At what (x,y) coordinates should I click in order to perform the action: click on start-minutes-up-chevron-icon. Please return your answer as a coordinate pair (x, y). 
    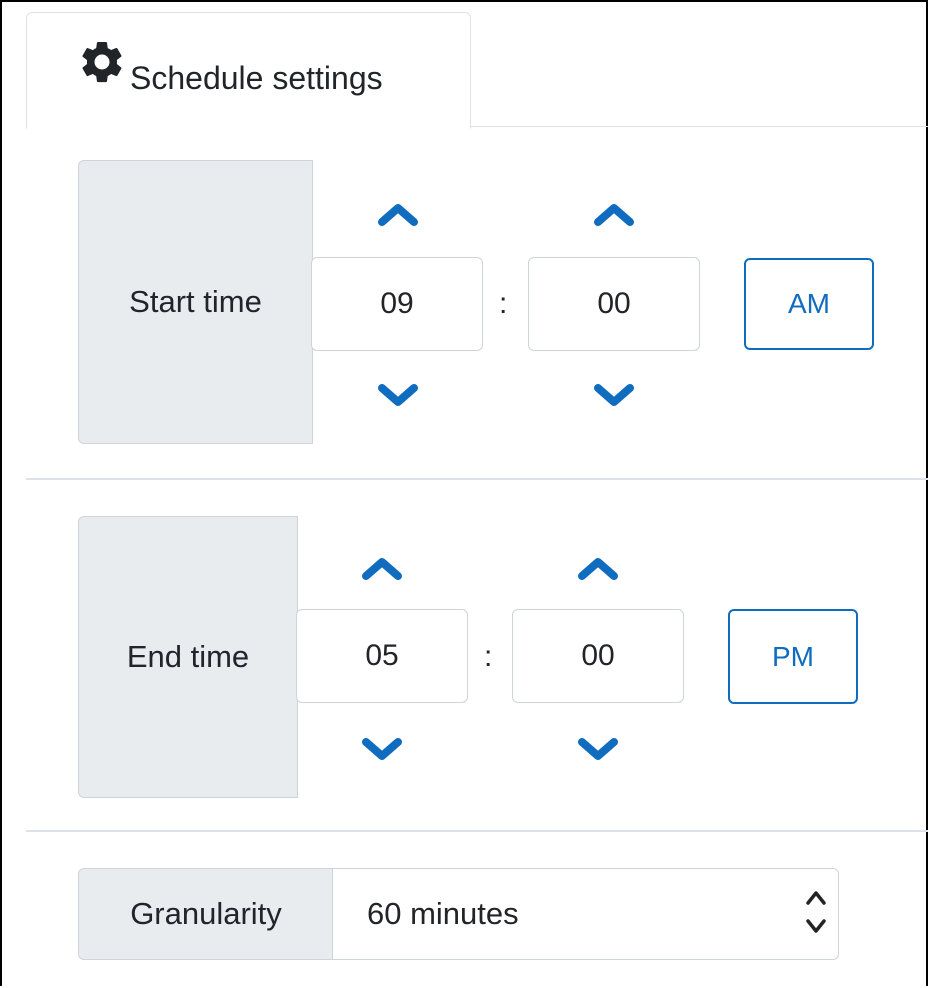
    Looking at the image, I should click on (614, 214).